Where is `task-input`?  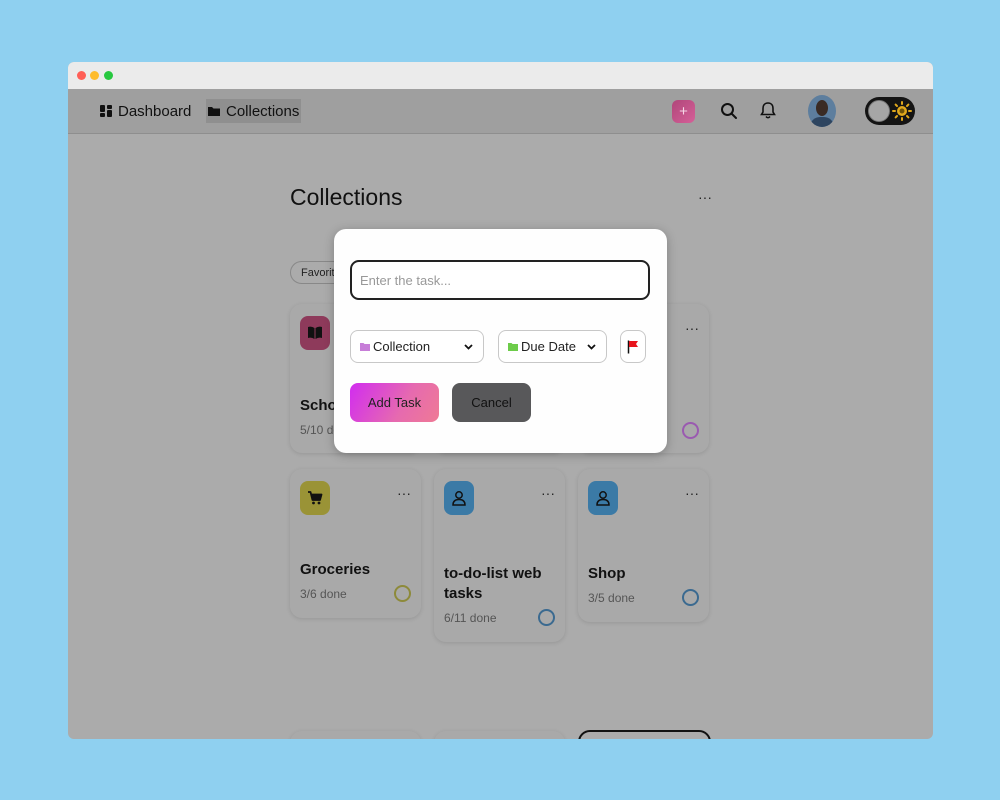
task-input is located at coordinates (500, 280).